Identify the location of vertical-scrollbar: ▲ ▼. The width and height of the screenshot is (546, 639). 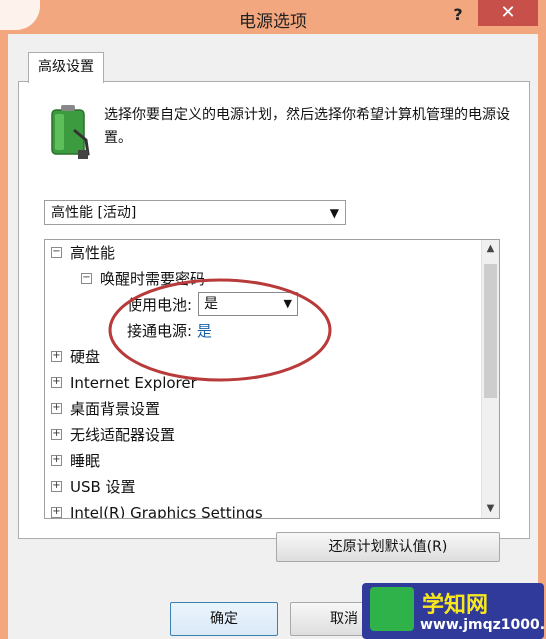
(490, 379).